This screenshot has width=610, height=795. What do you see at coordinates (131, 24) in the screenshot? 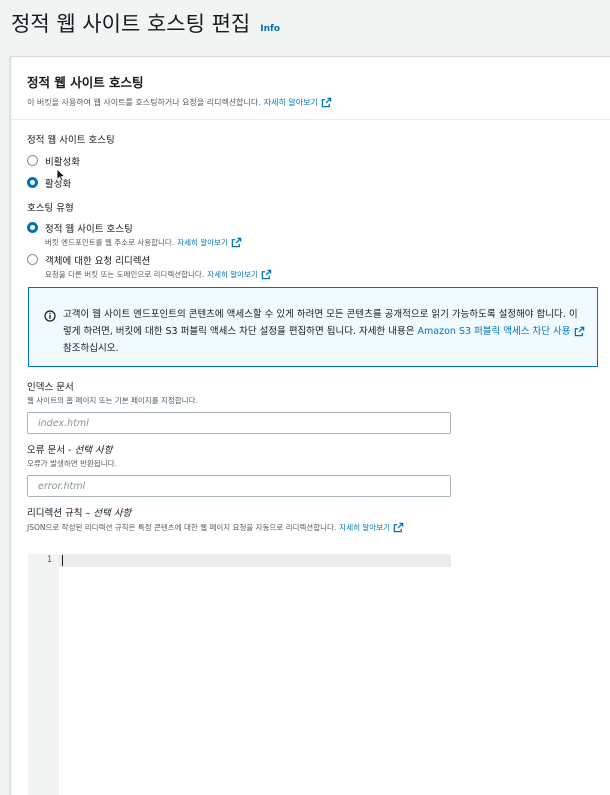
I see `page-title-text: 정적 웹 사이트 호스팅 편집` at bounding box center [131, 24].